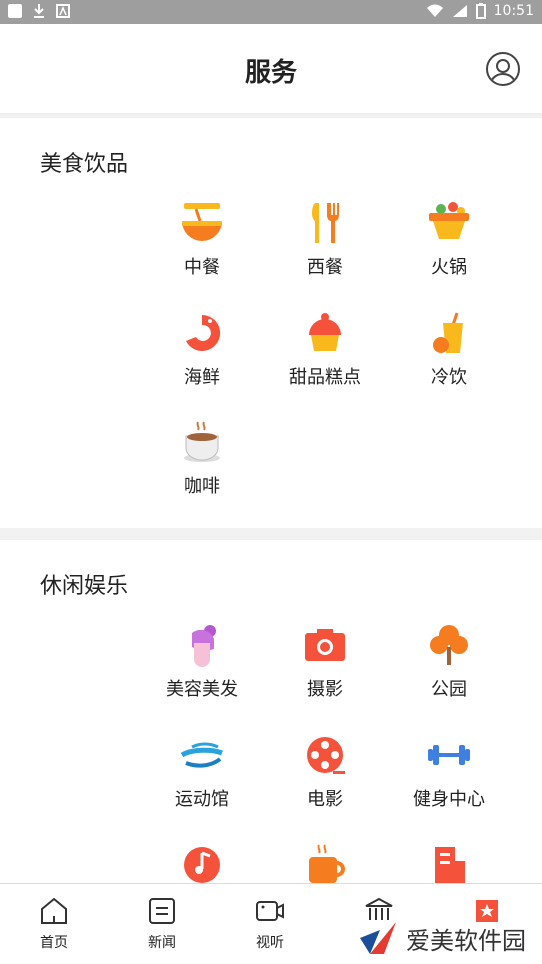 The width and height of the screenshot is (542, 964). What do you see at coordinates (204, 646) in the screenshot?
I see `hairstyle-icon` at bounding box center [204, 646].